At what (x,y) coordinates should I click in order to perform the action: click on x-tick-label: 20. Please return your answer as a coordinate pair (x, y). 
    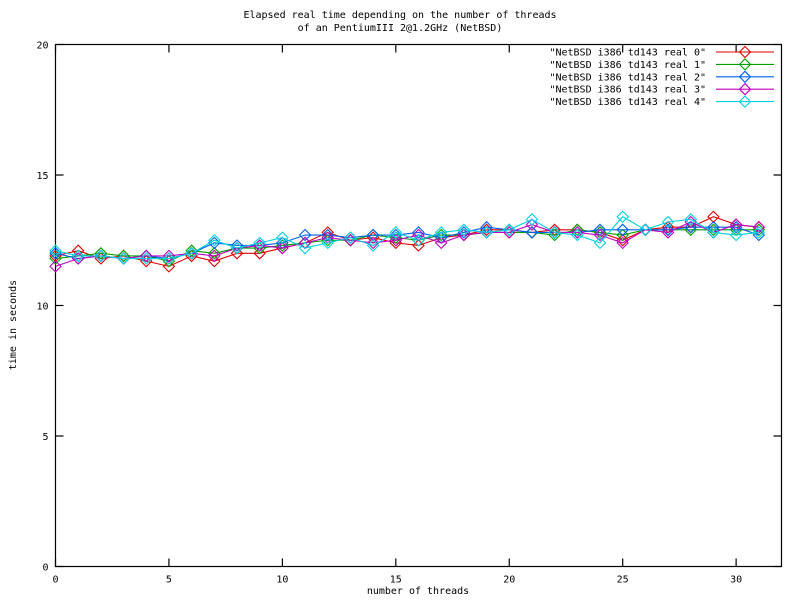
    Looking at the image, I should click on (509, 580).